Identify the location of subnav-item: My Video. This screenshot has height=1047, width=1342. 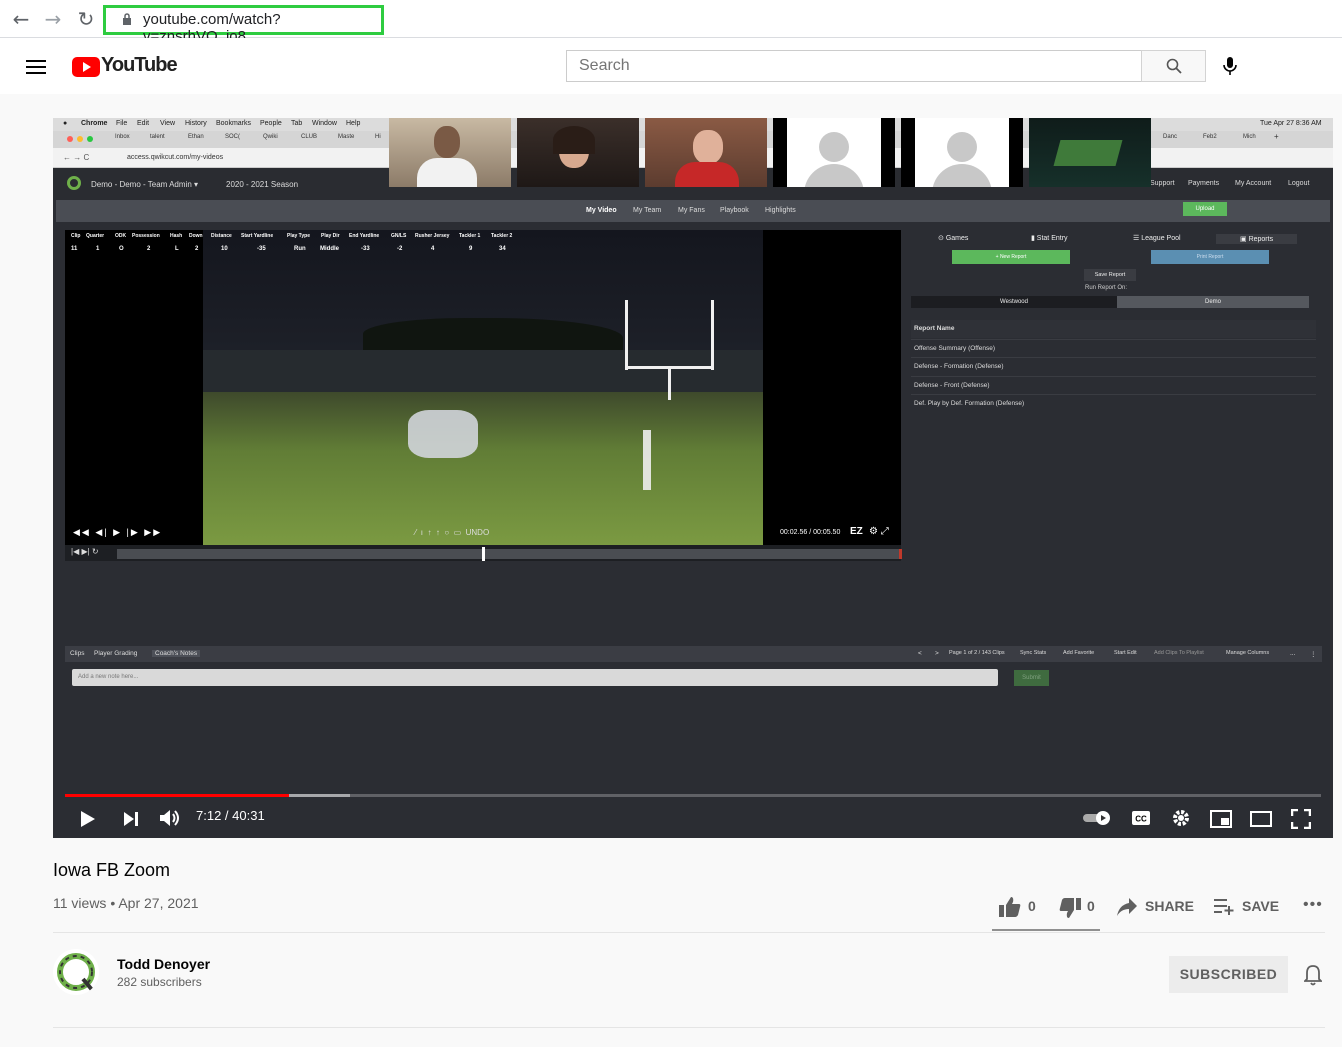
(601, 210).